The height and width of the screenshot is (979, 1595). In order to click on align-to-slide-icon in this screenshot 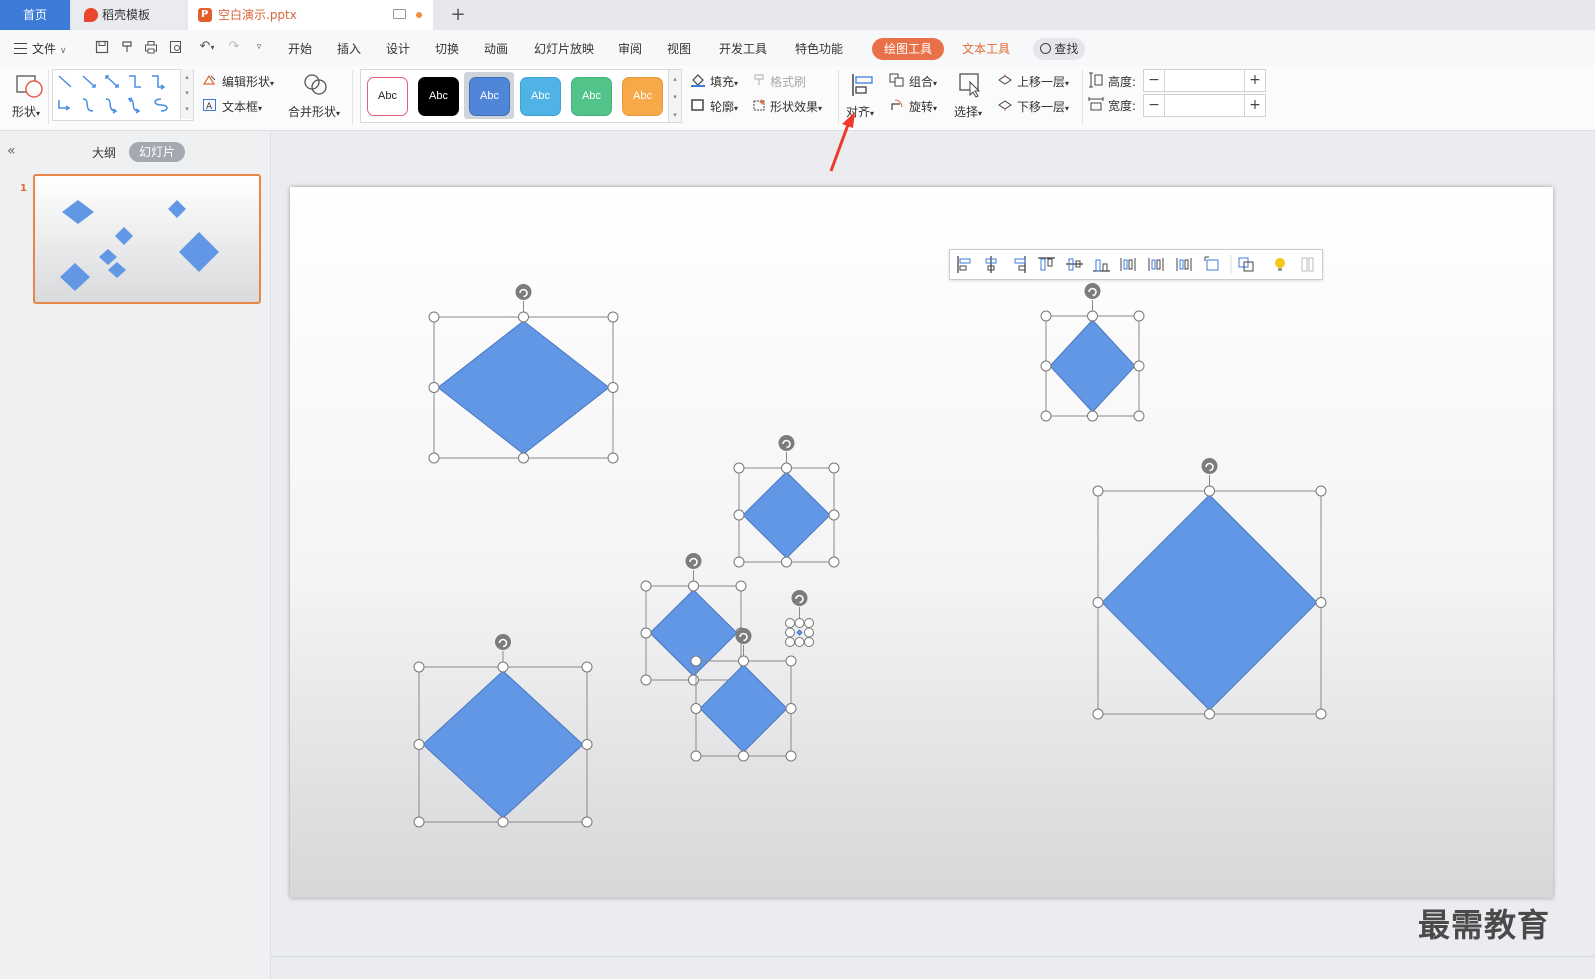, I will do `click(1211, 263)`.